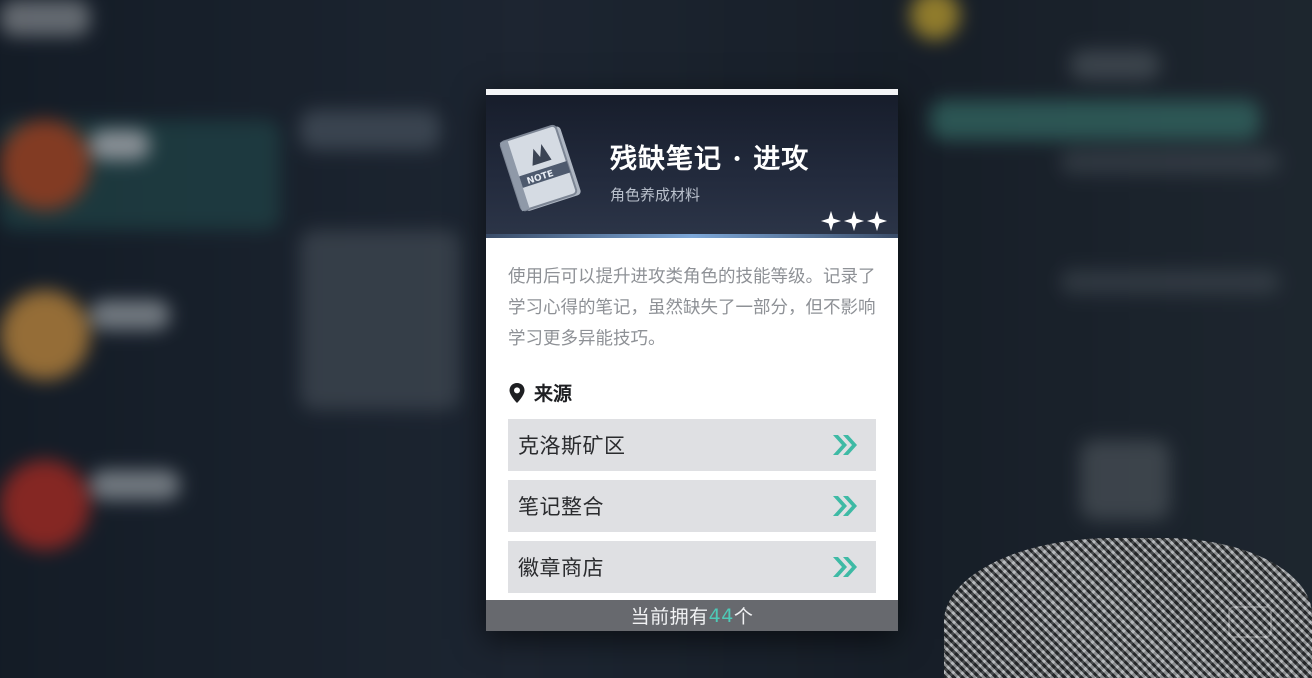  What do you see at coordinates (553, 394) in the screenshot?
I see `source-heading-label: 来源` at bounding box center [553, 394].